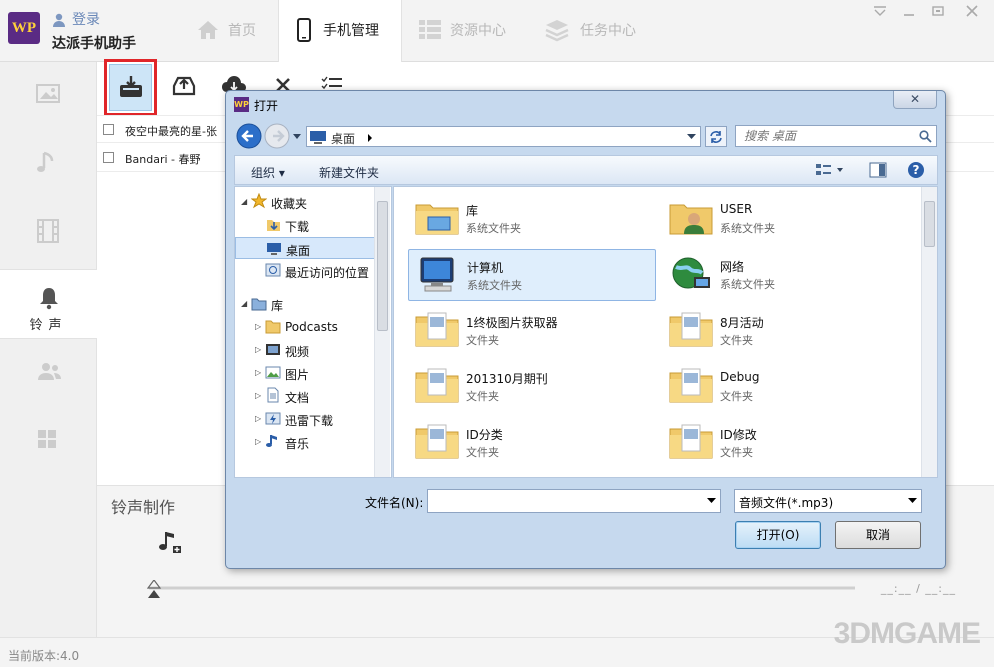  I want to click on file-item: 计算机 系统文件夹, so click(532, 275).